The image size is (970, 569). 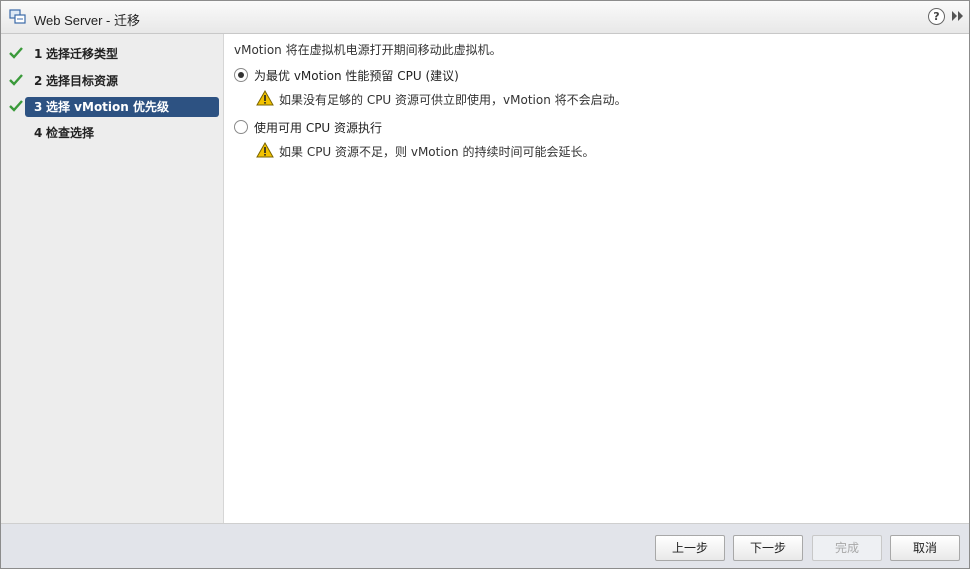 I want to click on double-chevron-right-icon, so click(x=958, y=16).